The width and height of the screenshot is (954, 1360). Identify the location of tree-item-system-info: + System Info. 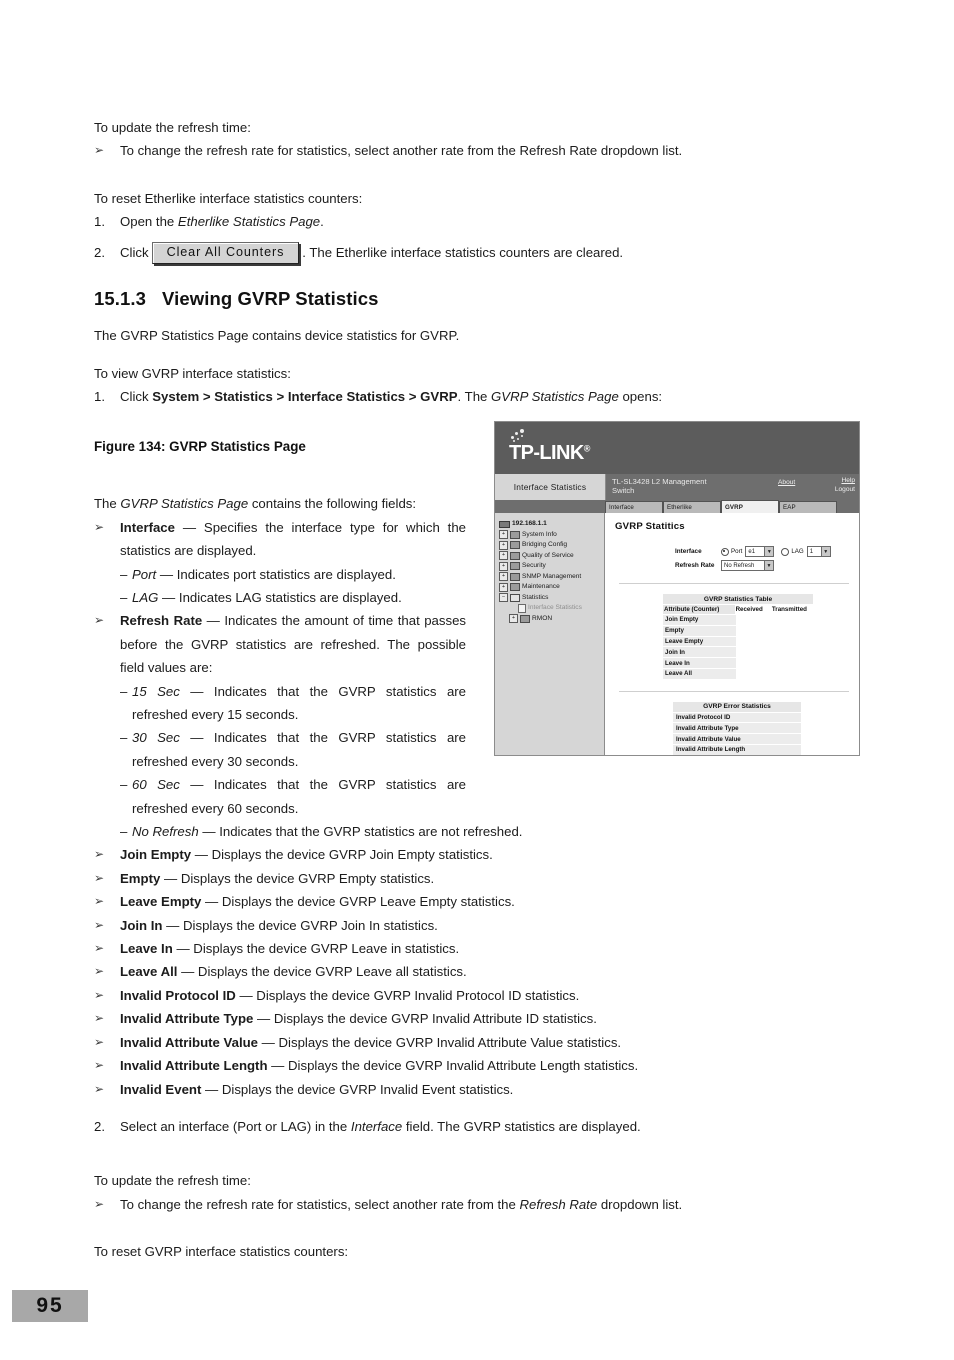
(551, 535).